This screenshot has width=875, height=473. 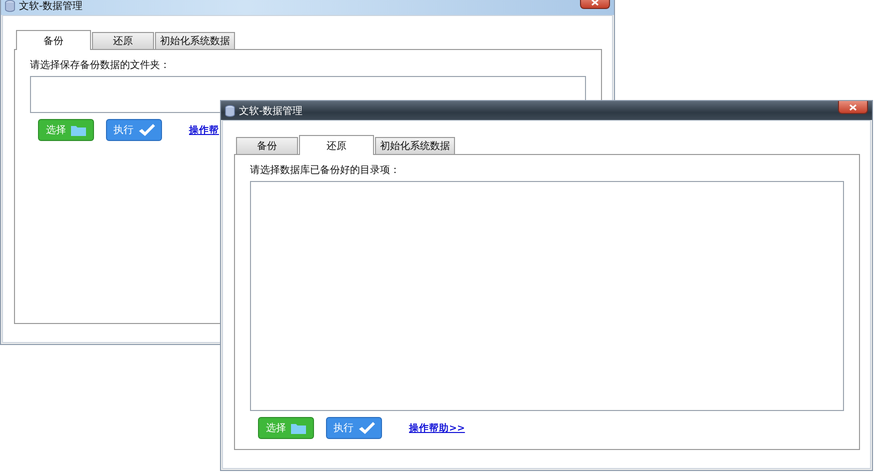 I want to click on help-link: 操作帮, so click(x=204, y=130).